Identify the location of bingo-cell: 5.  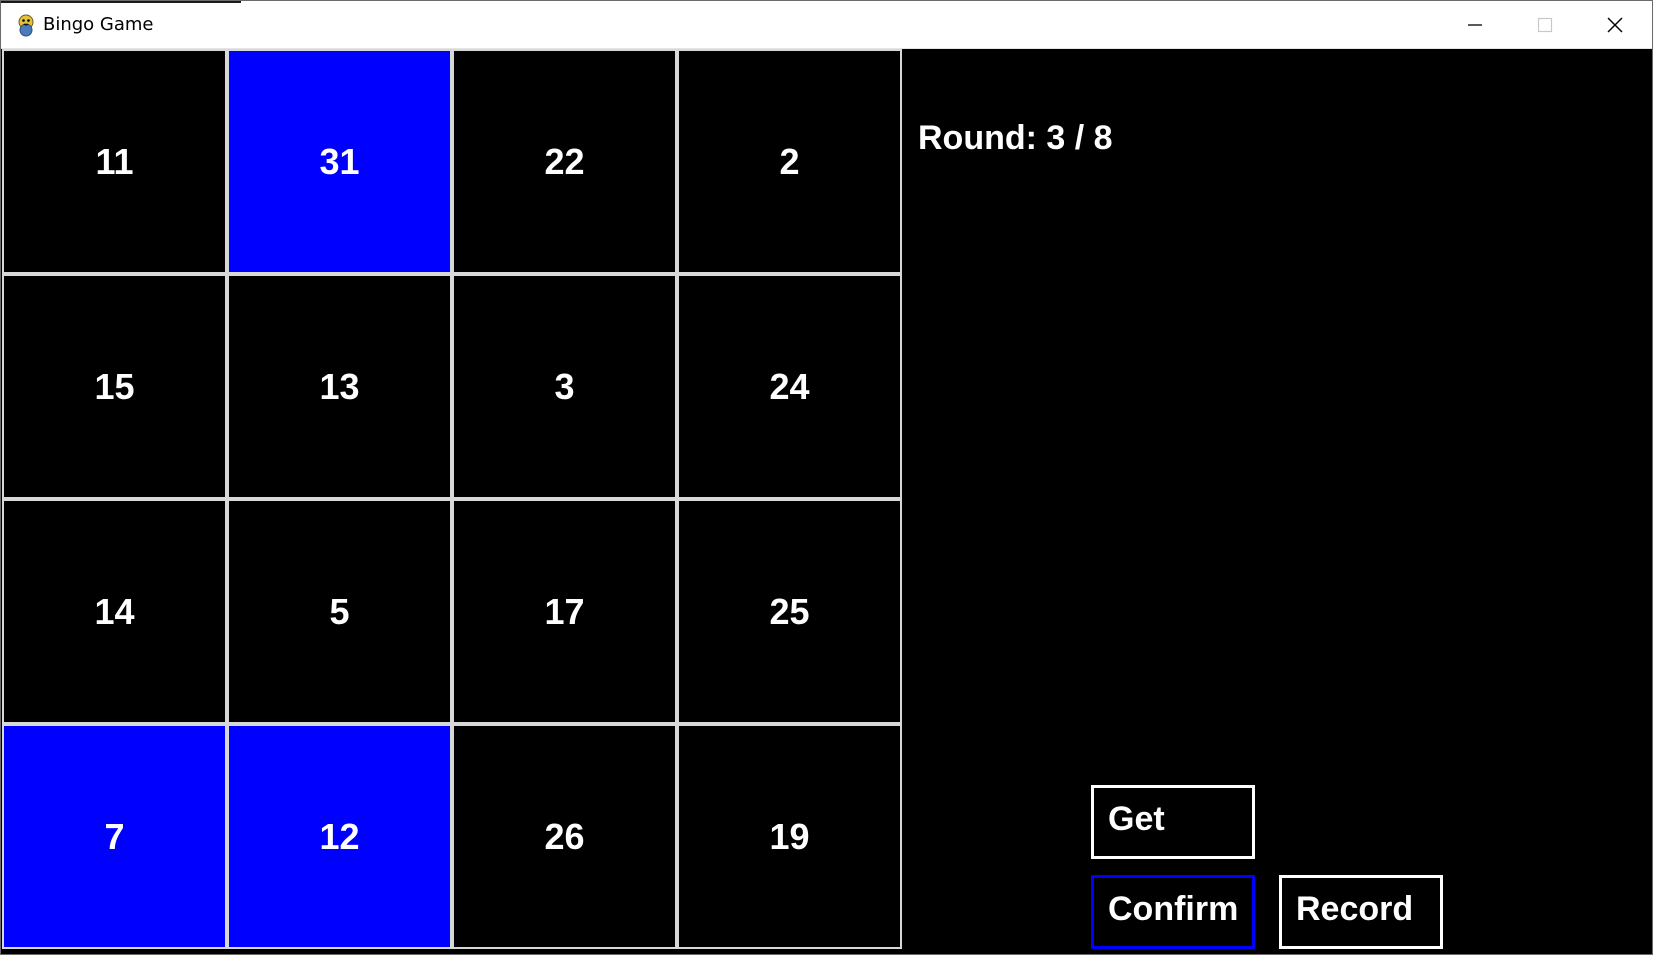
(339, 611).